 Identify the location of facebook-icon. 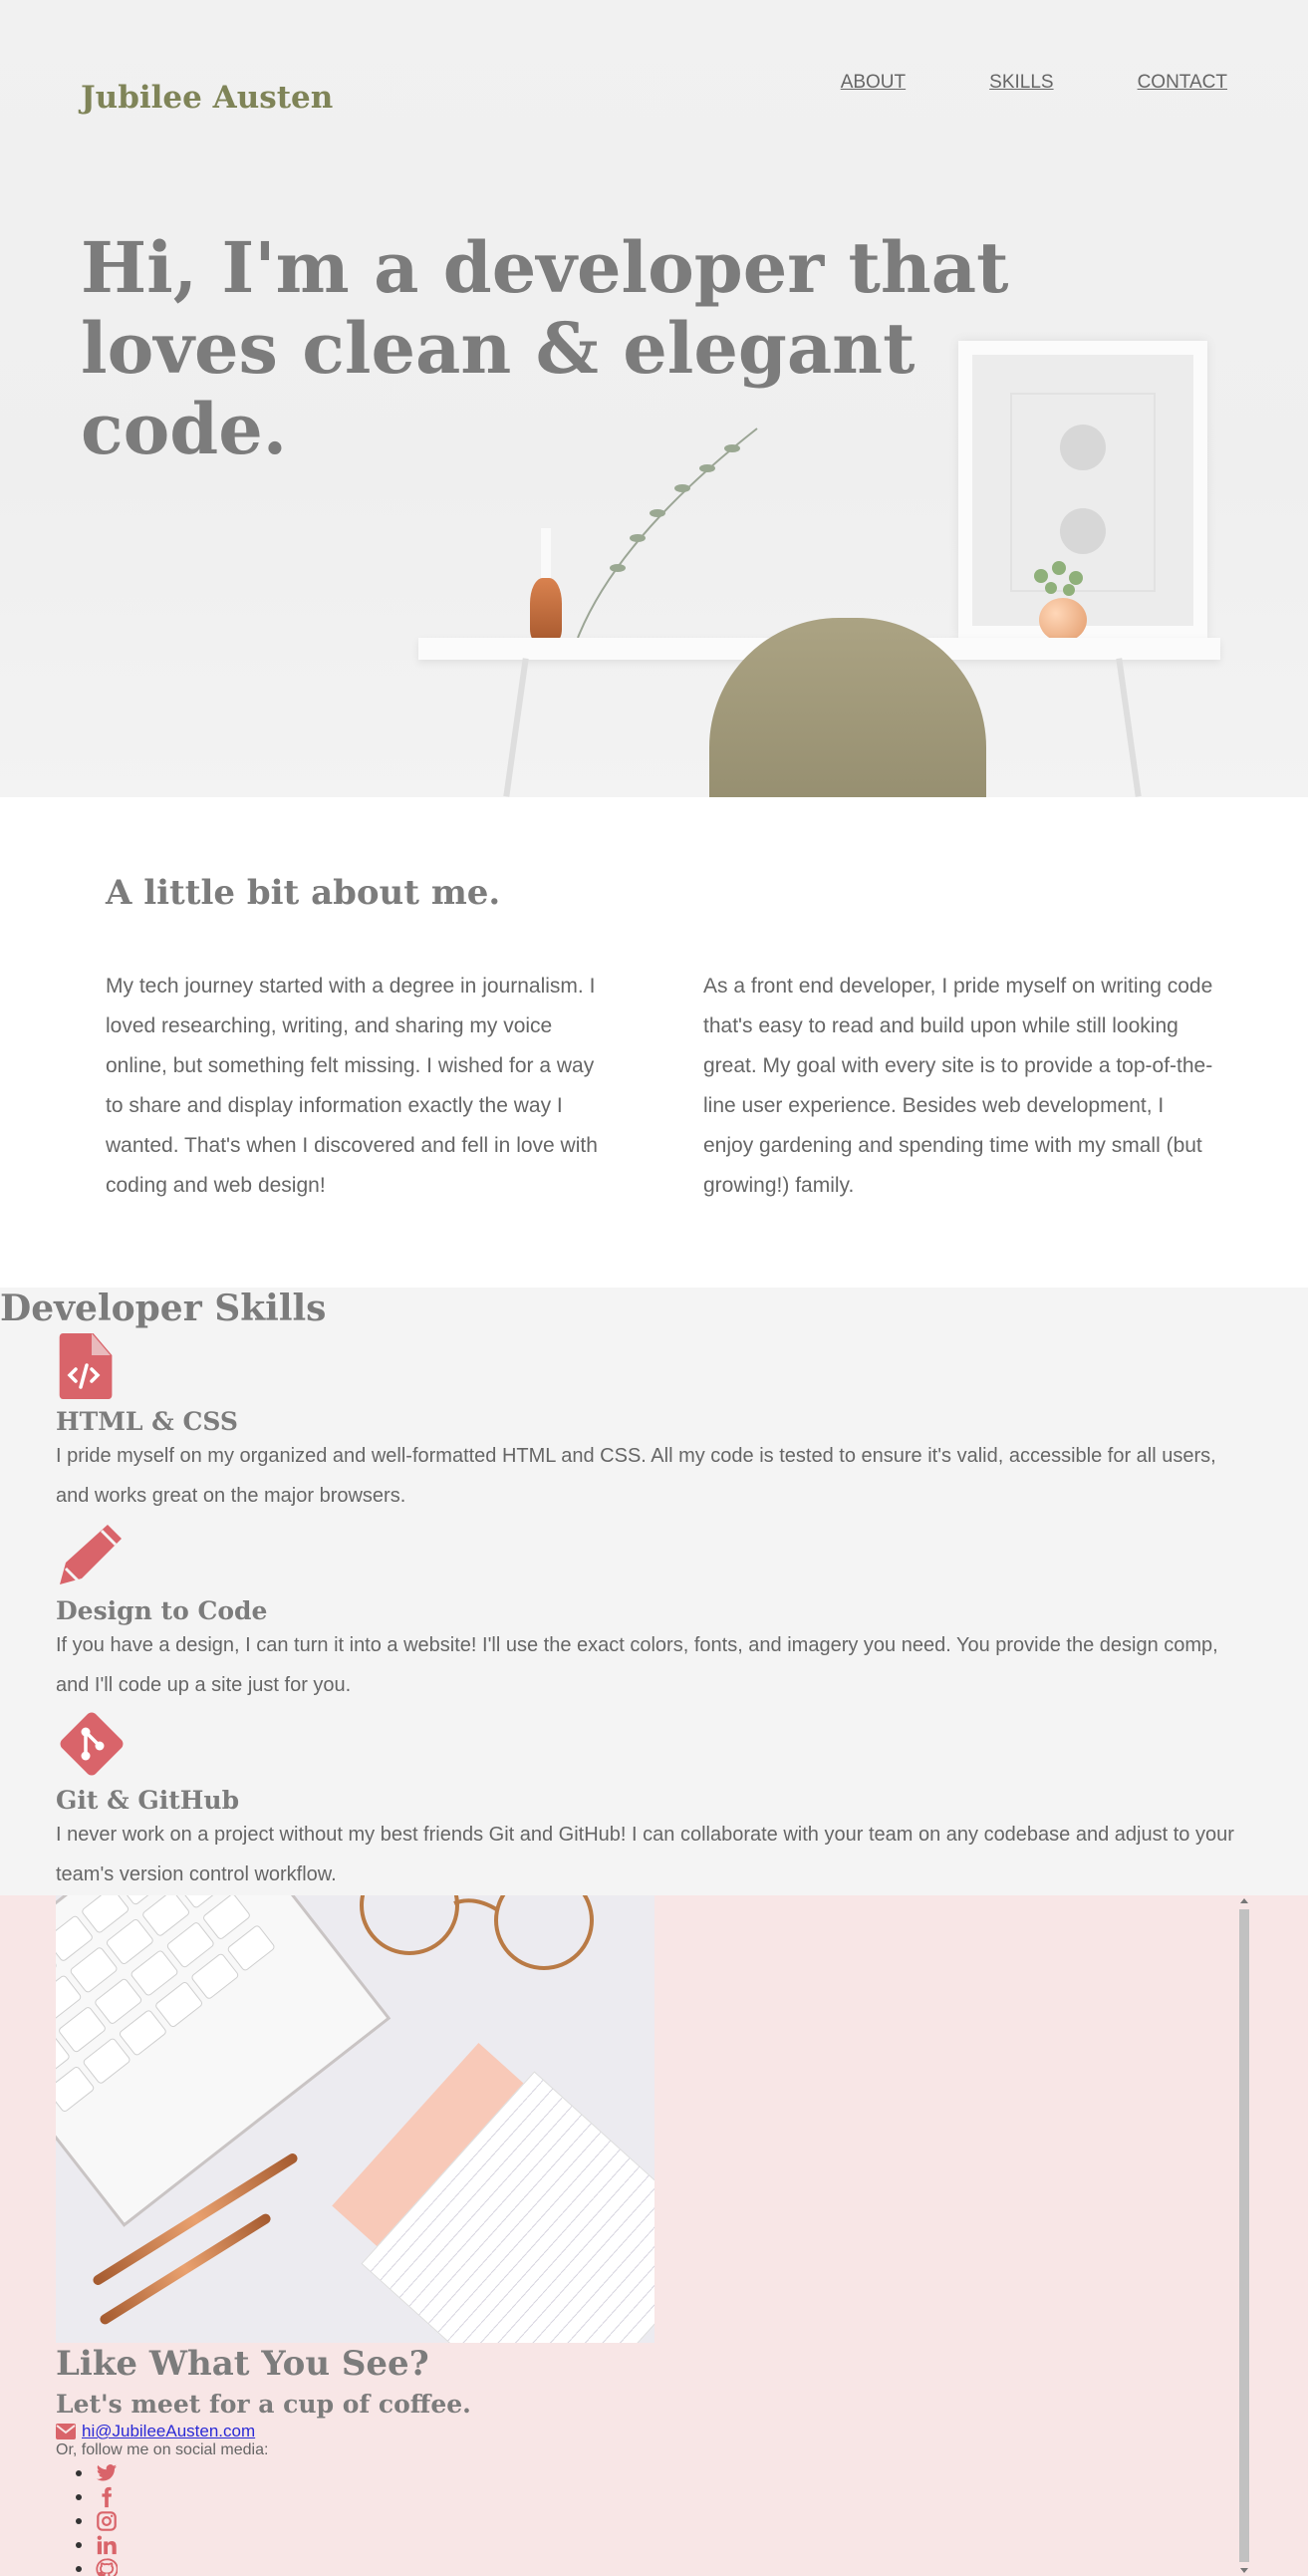
(107, 2497).